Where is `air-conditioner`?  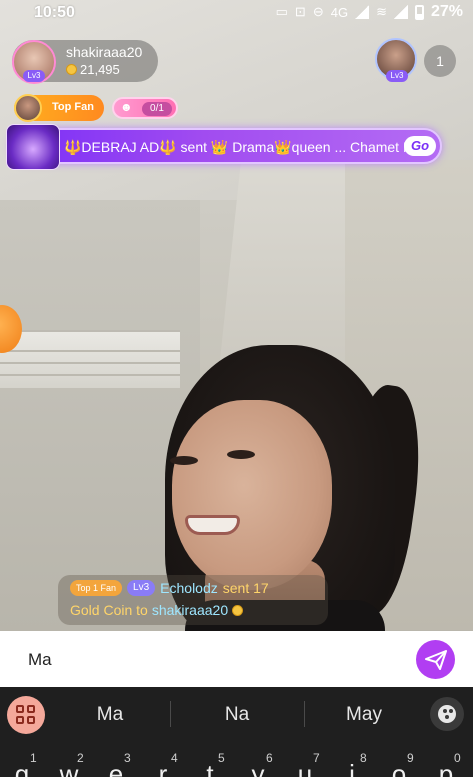 air-conditioner is located at coordinates (90, 359).